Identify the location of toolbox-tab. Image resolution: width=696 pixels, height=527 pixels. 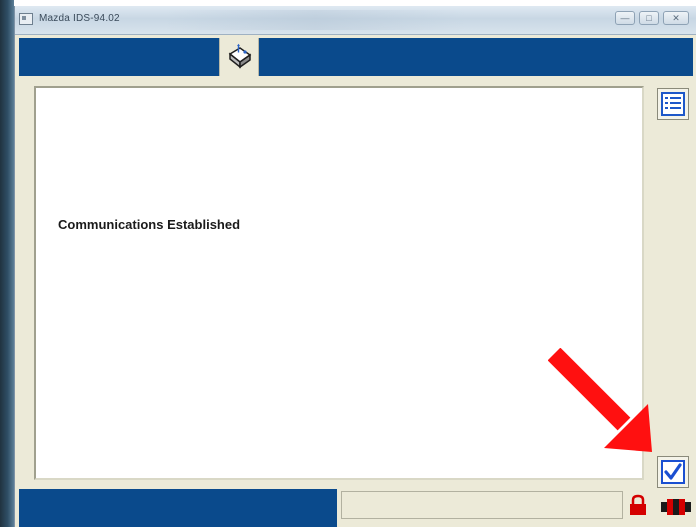
(239, 57).